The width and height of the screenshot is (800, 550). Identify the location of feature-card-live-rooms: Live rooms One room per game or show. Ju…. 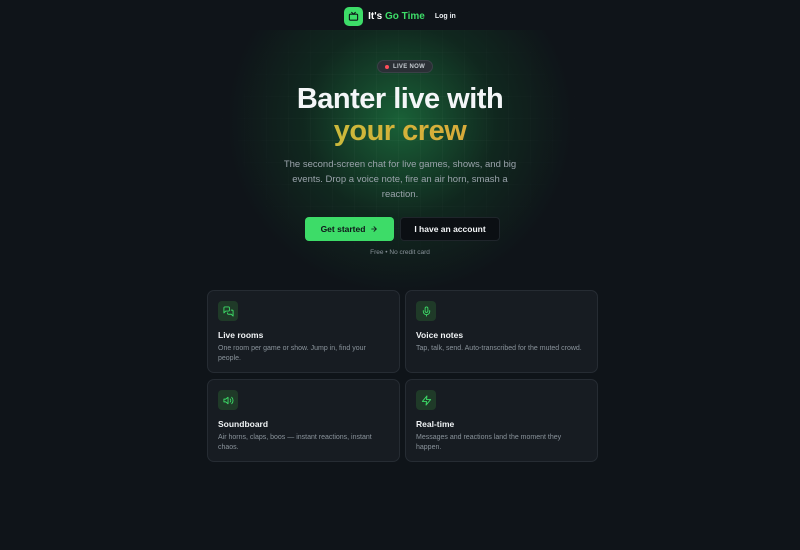
(303, 331).